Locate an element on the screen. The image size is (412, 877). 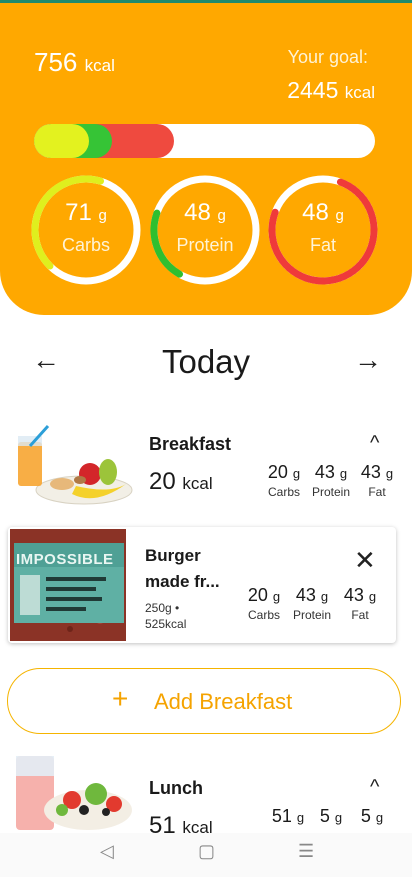
back-icon: ◁ is located at coordinates (107, 851).